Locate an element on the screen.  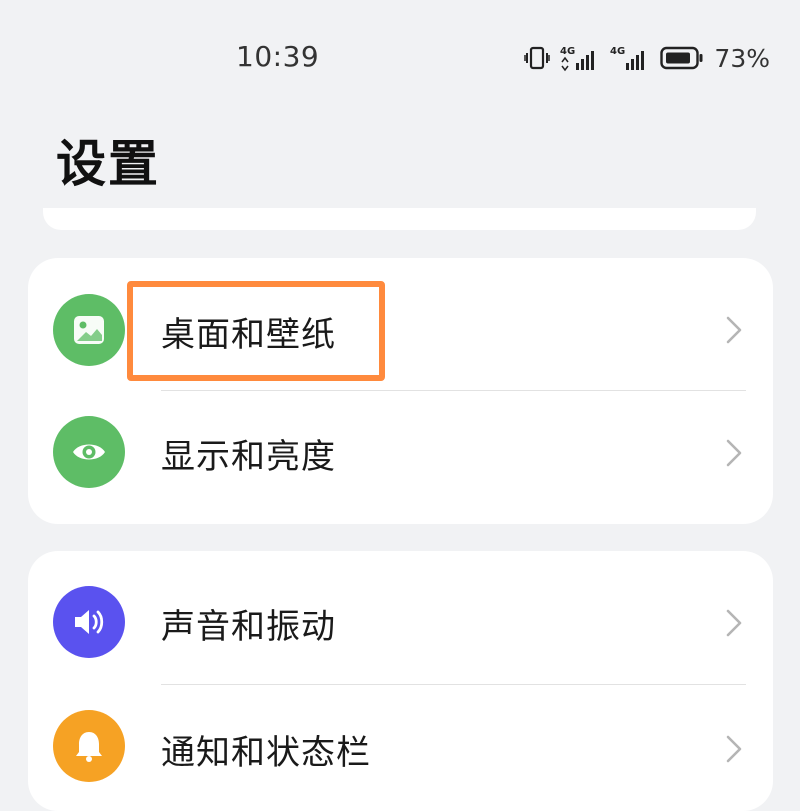
status-time: 10:39 is located at coordinates (278, 56).